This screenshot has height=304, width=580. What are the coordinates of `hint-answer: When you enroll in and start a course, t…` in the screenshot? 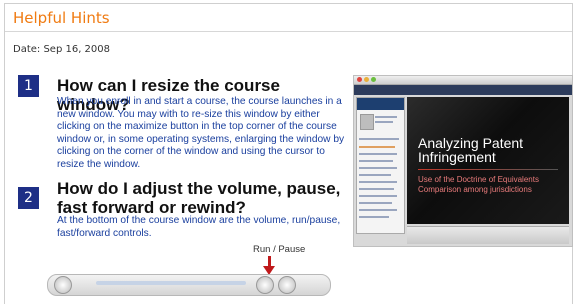 It's located at (201, 133).